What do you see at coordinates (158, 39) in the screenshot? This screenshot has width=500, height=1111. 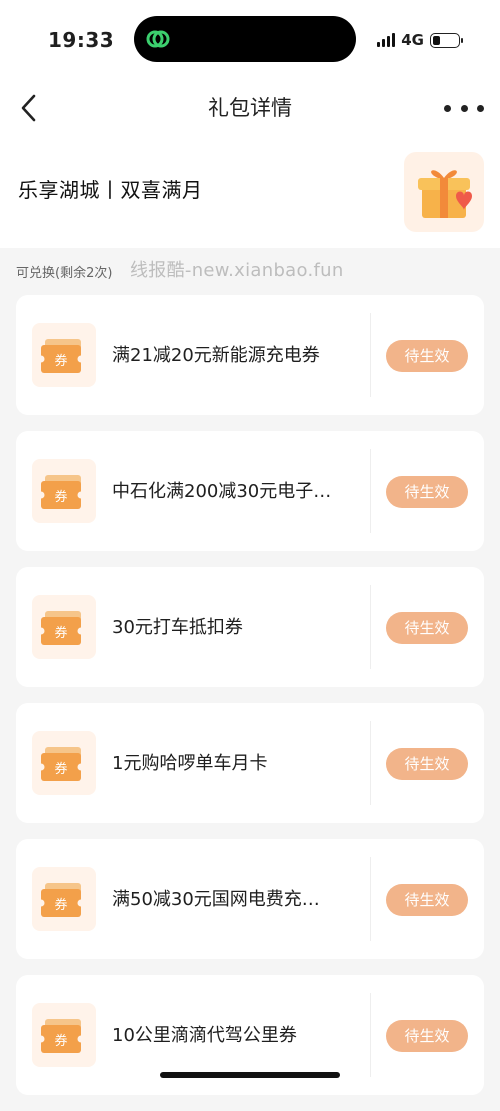 I see `app-link-icon` at bounding box center [158, 39].